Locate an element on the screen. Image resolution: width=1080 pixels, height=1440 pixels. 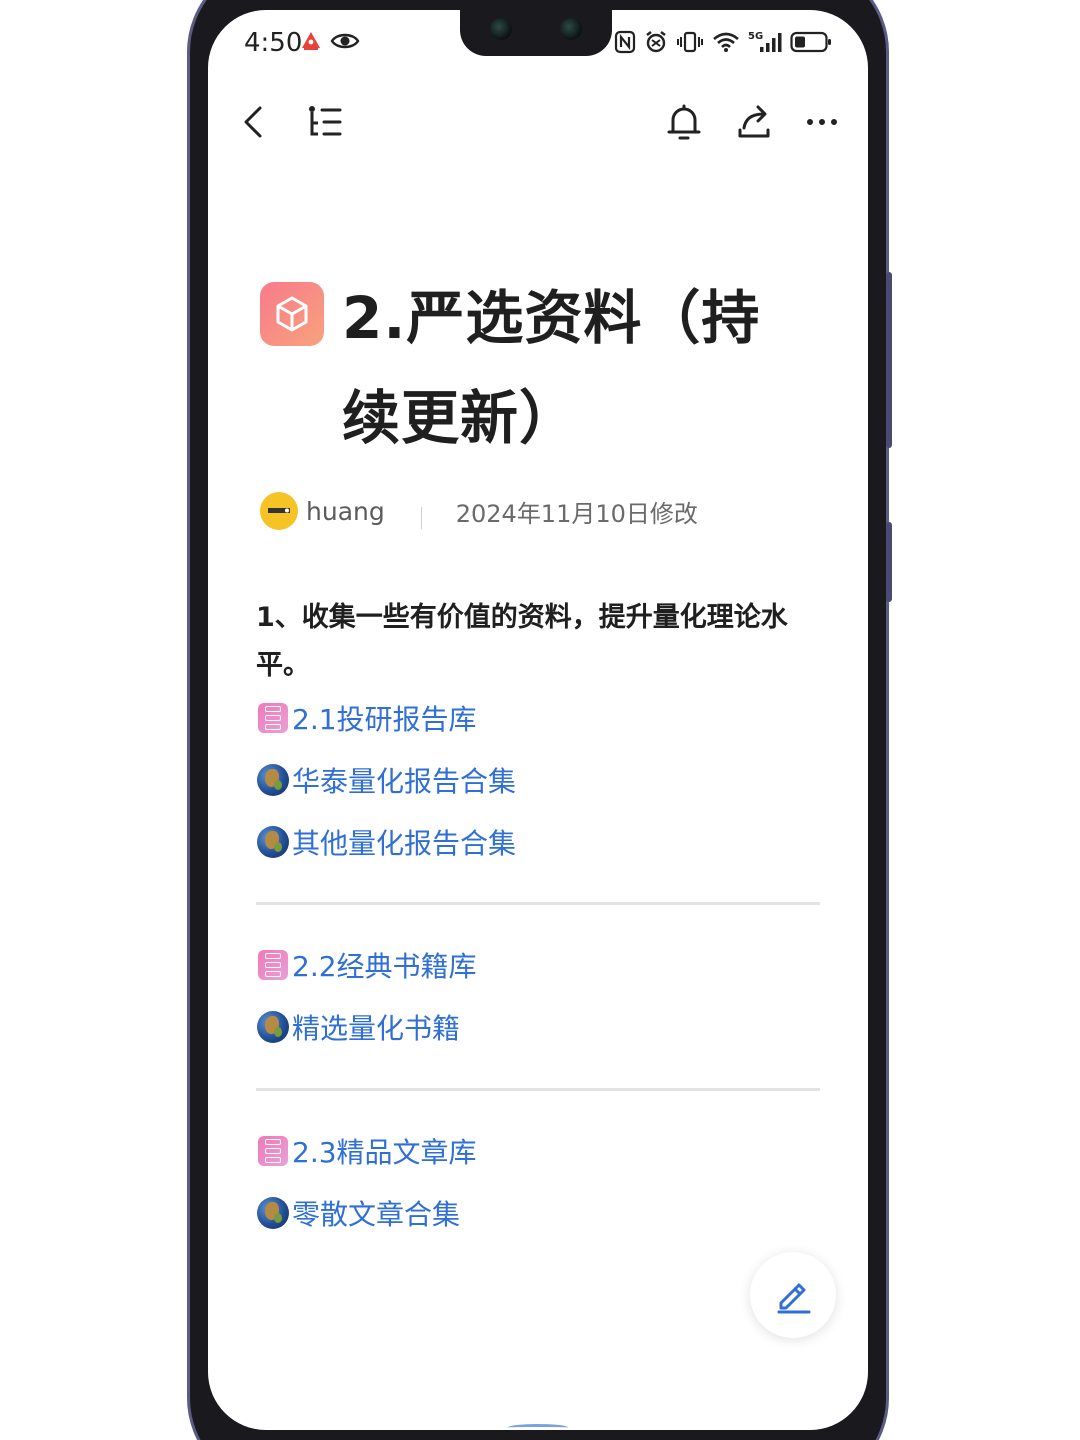
network-label: 5G is located at coordinates (755, 36).